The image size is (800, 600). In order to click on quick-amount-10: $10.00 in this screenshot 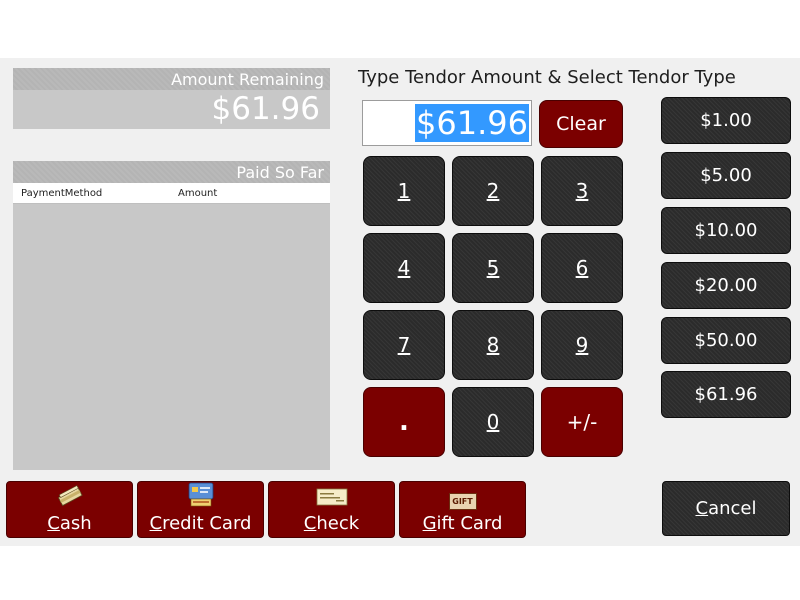, I will do `click(726, 230)`.